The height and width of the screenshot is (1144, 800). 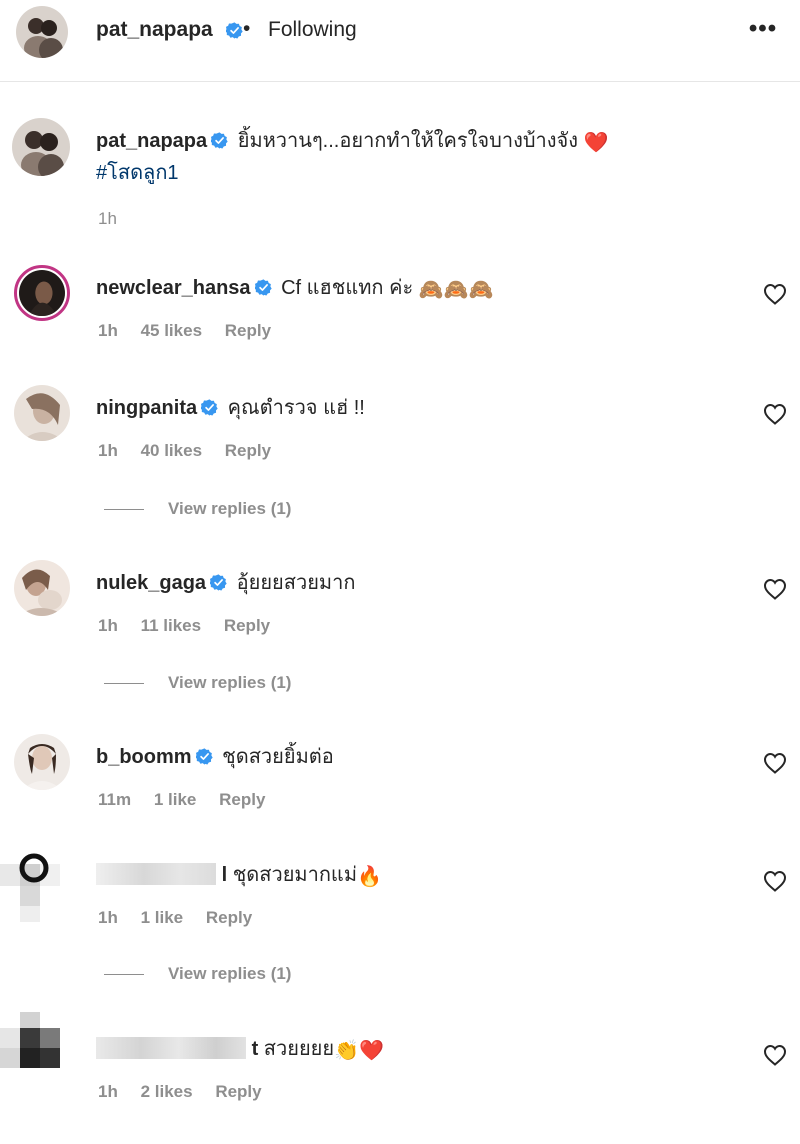 I want to click on following-button: Following, so click(x=312, y=30).